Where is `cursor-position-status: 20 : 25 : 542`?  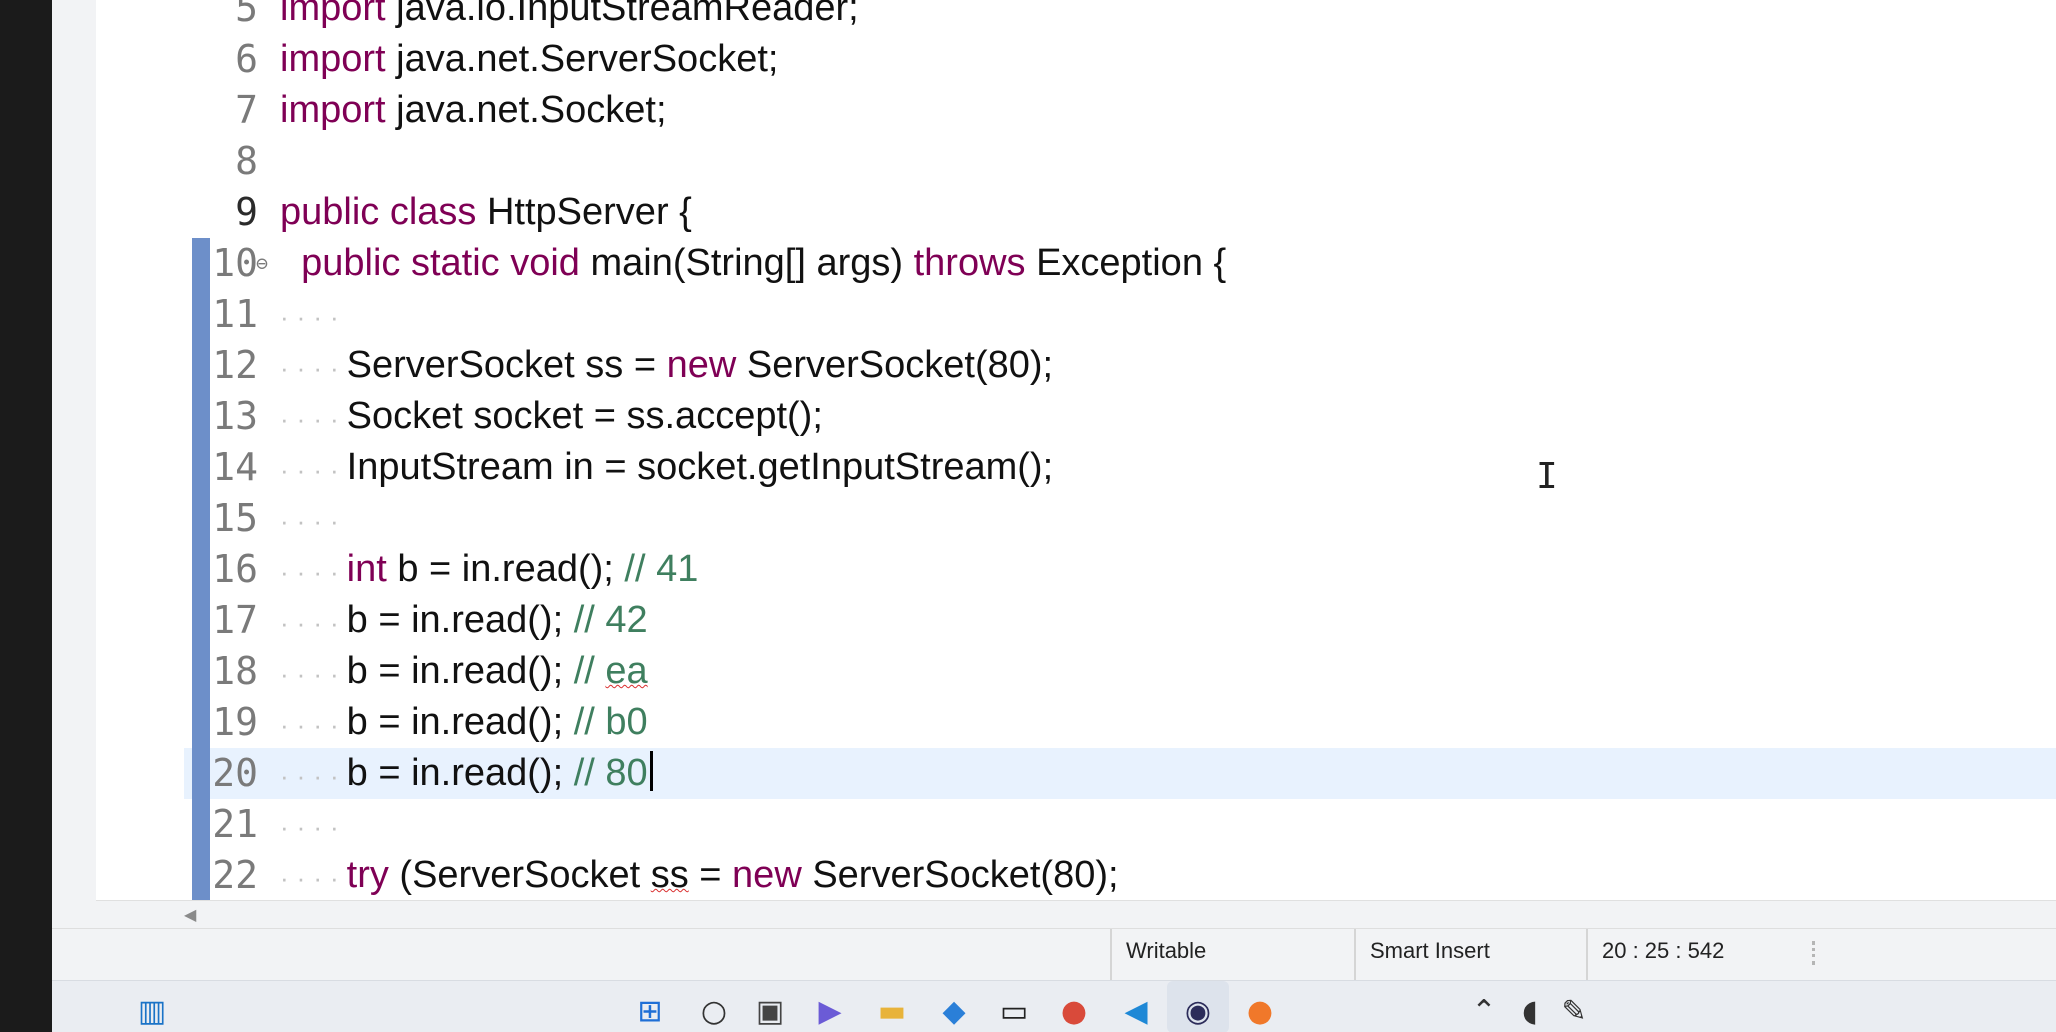 cursor-position-status: 20 : 25 : 542 is located at coordinates (1701, 955).